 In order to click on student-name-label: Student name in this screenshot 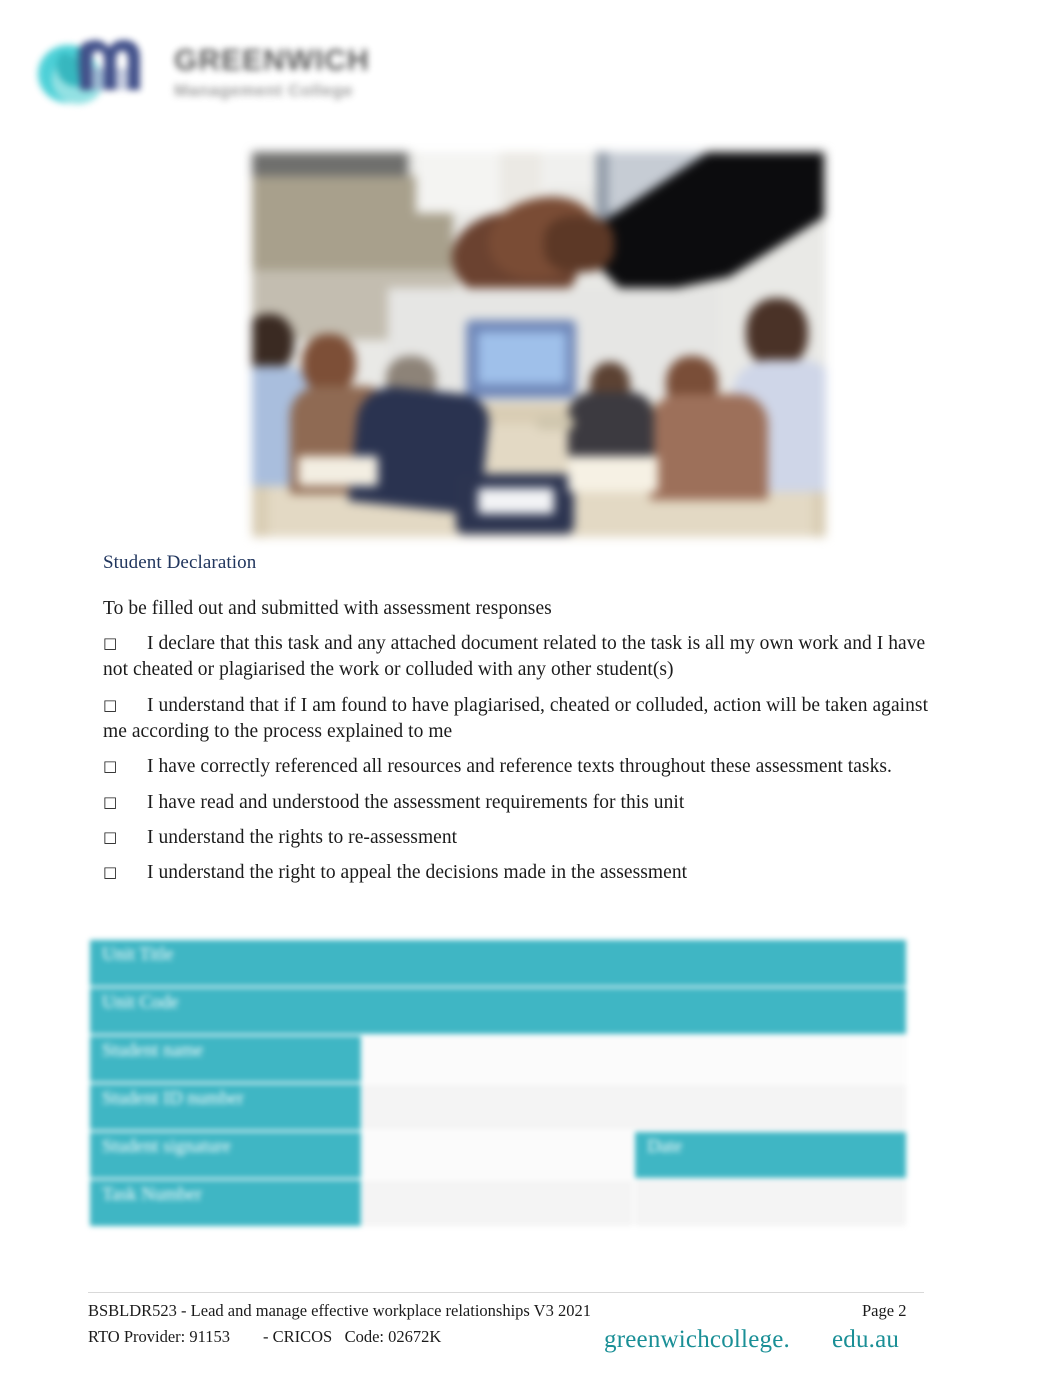, I will do `click(225, 1059)`.